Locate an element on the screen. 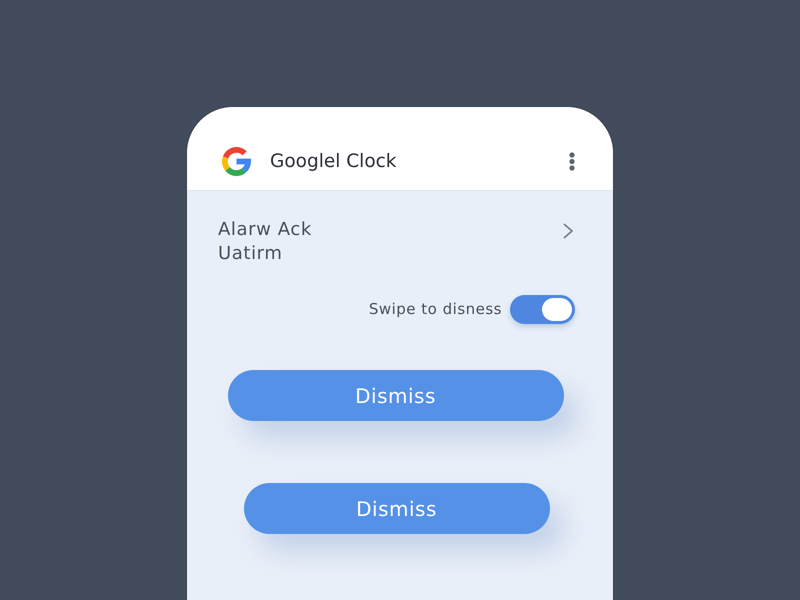 The height and width of the screenshot is (600, 800). g-logo-icon is located at coordinates (236, 161).